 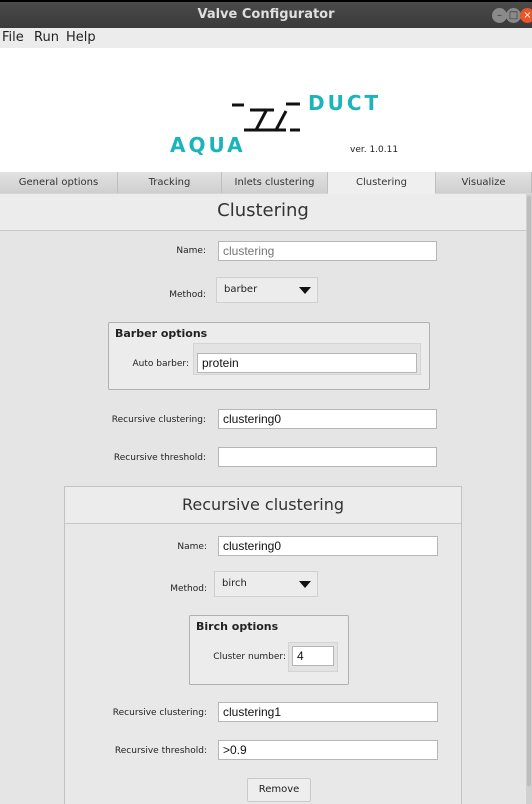 What do you see at coordinates (187, 295) in the screenshot?
I see `method-label: Method:` at bounding box center [187, 295].